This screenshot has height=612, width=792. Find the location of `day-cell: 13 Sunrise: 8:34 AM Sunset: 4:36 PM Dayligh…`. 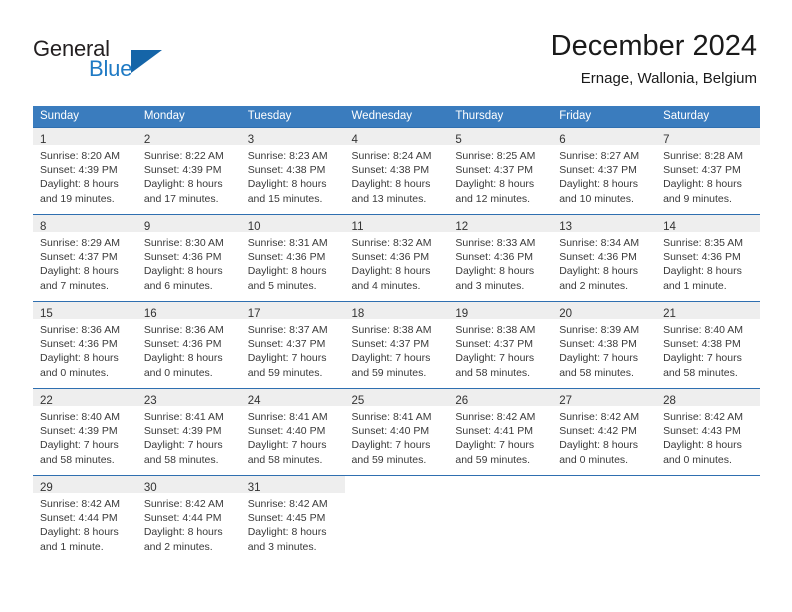

day-cell: 13 Sunrise: 8:34 AM Sunset: 4:36 PM Dayligh… is located at coordinates (604, 258).